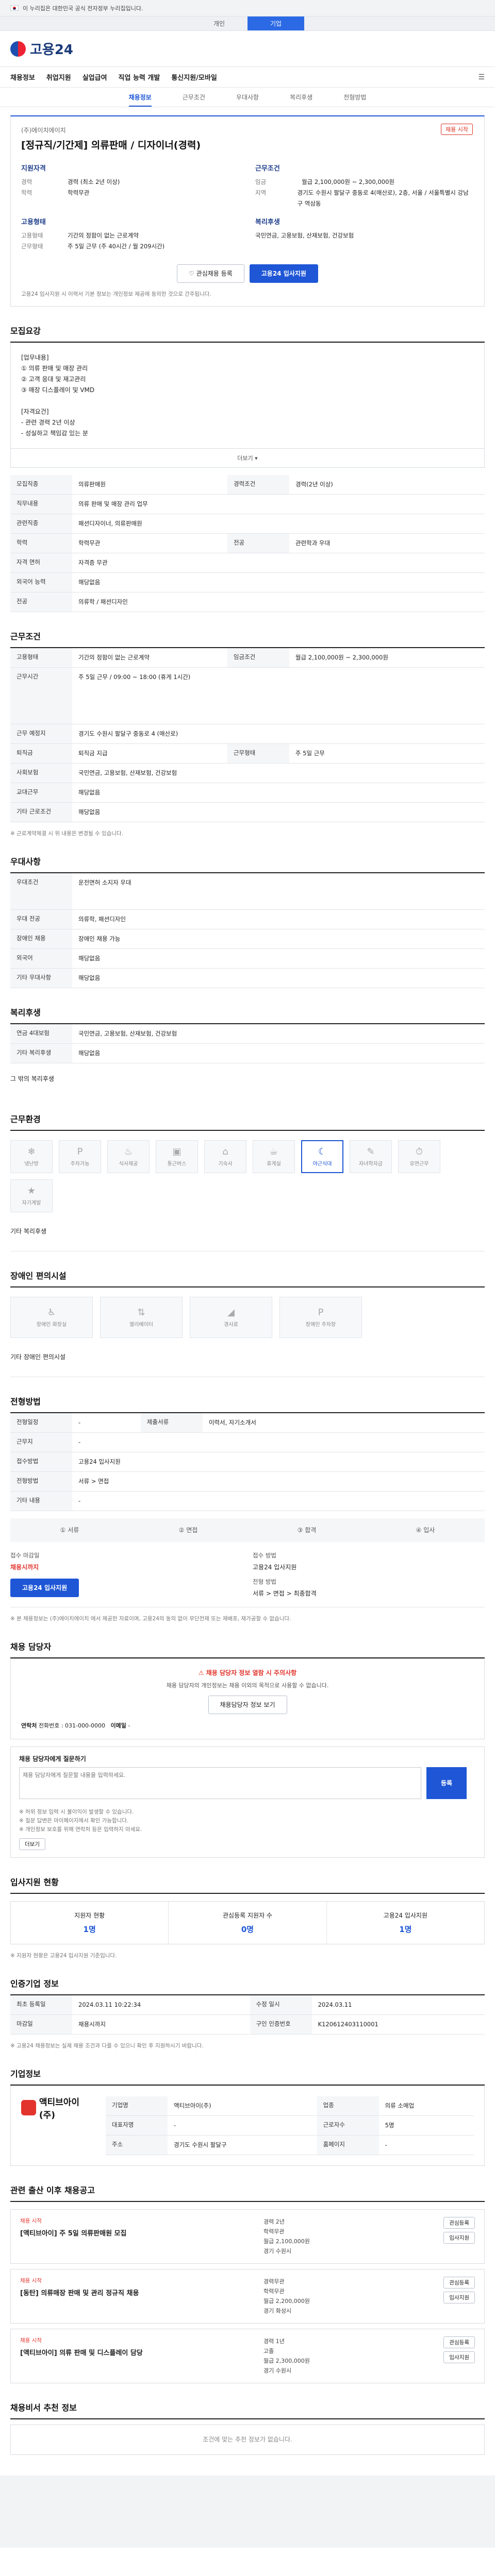 The width and height of the screenshot is (495, 2576). Describe the element at coordinates (128, 1157) in the screenshot. I see `meal-icon: ♨ 식사제공` at that location.